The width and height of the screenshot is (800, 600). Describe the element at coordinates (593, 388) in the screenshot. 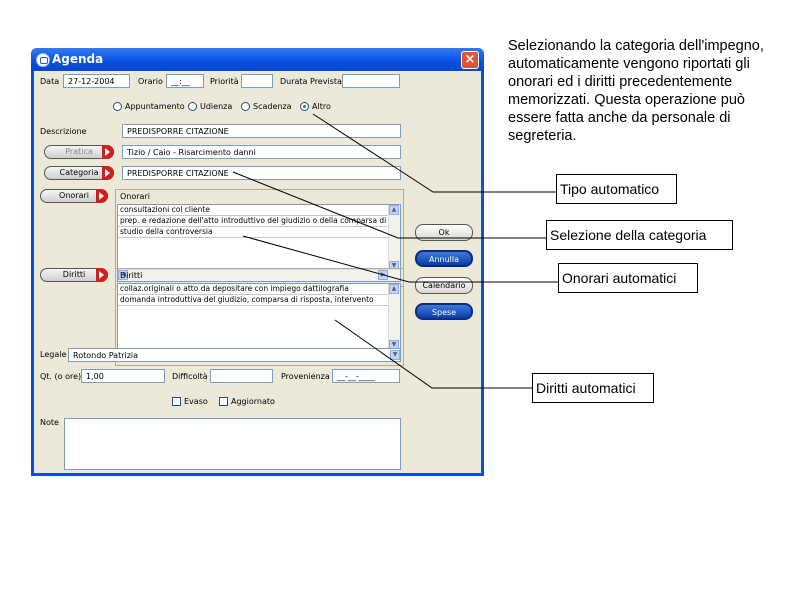

I see `callout-diritti-automatici: Diritti automatici` at that location.